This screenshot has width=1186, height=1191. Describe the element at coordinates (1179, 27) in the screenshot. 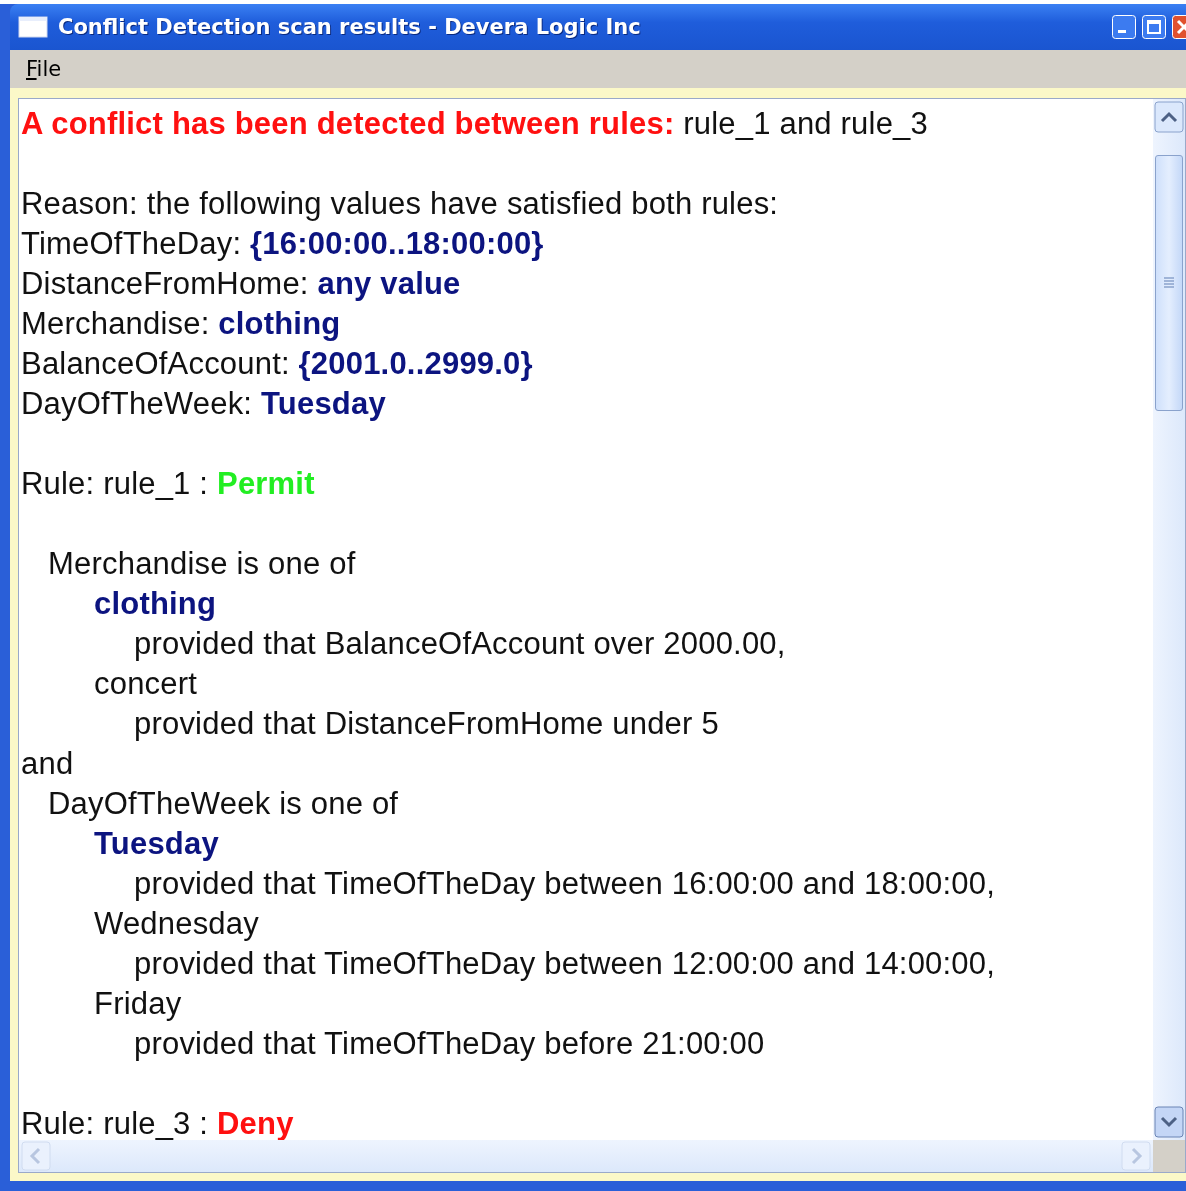

I see `close-icon` at that location.